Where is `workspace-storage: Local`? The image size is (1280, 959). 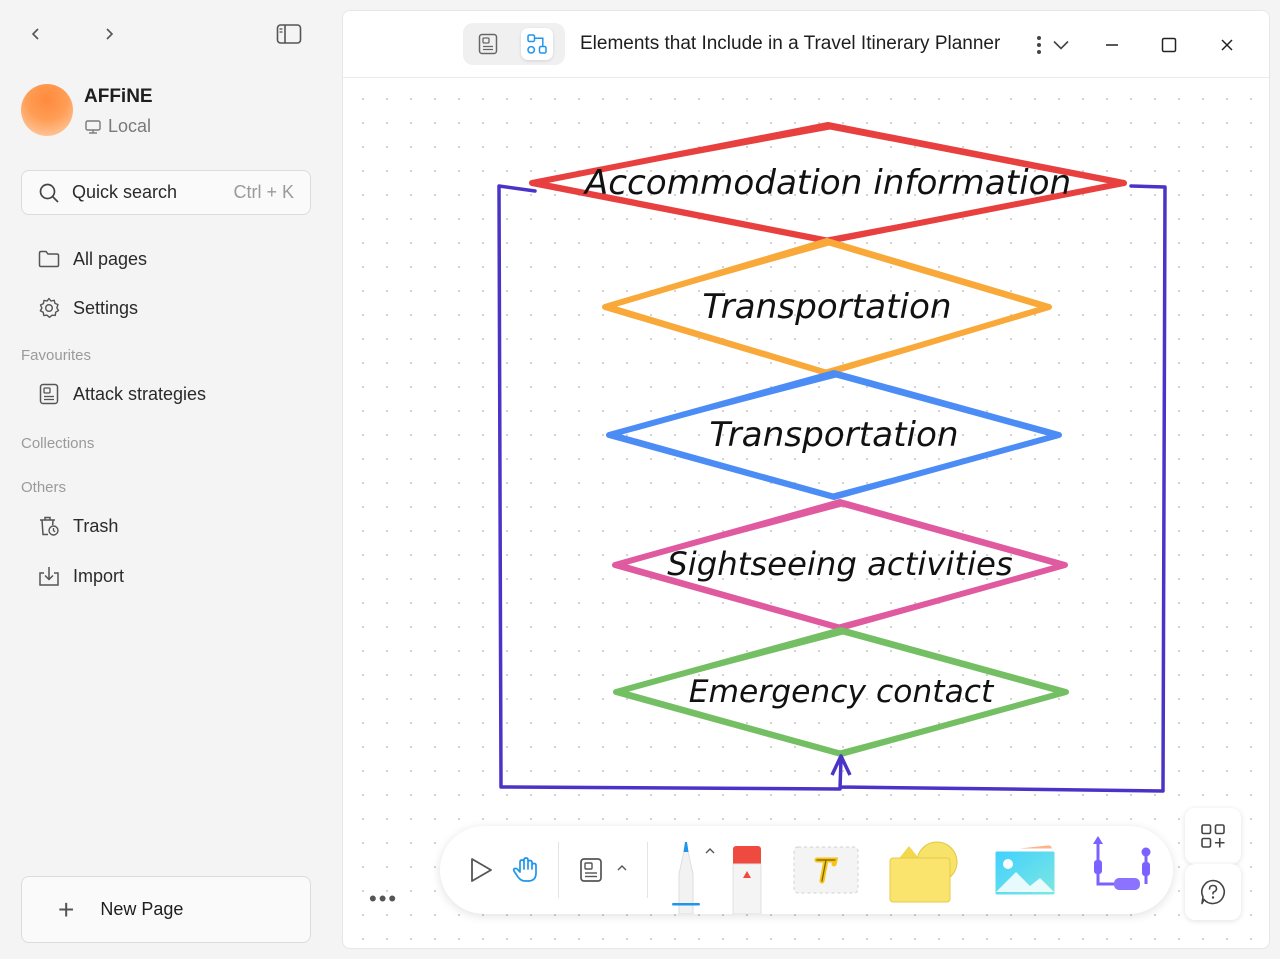 workspace-storage: Local is located at coordinates (117, 126).